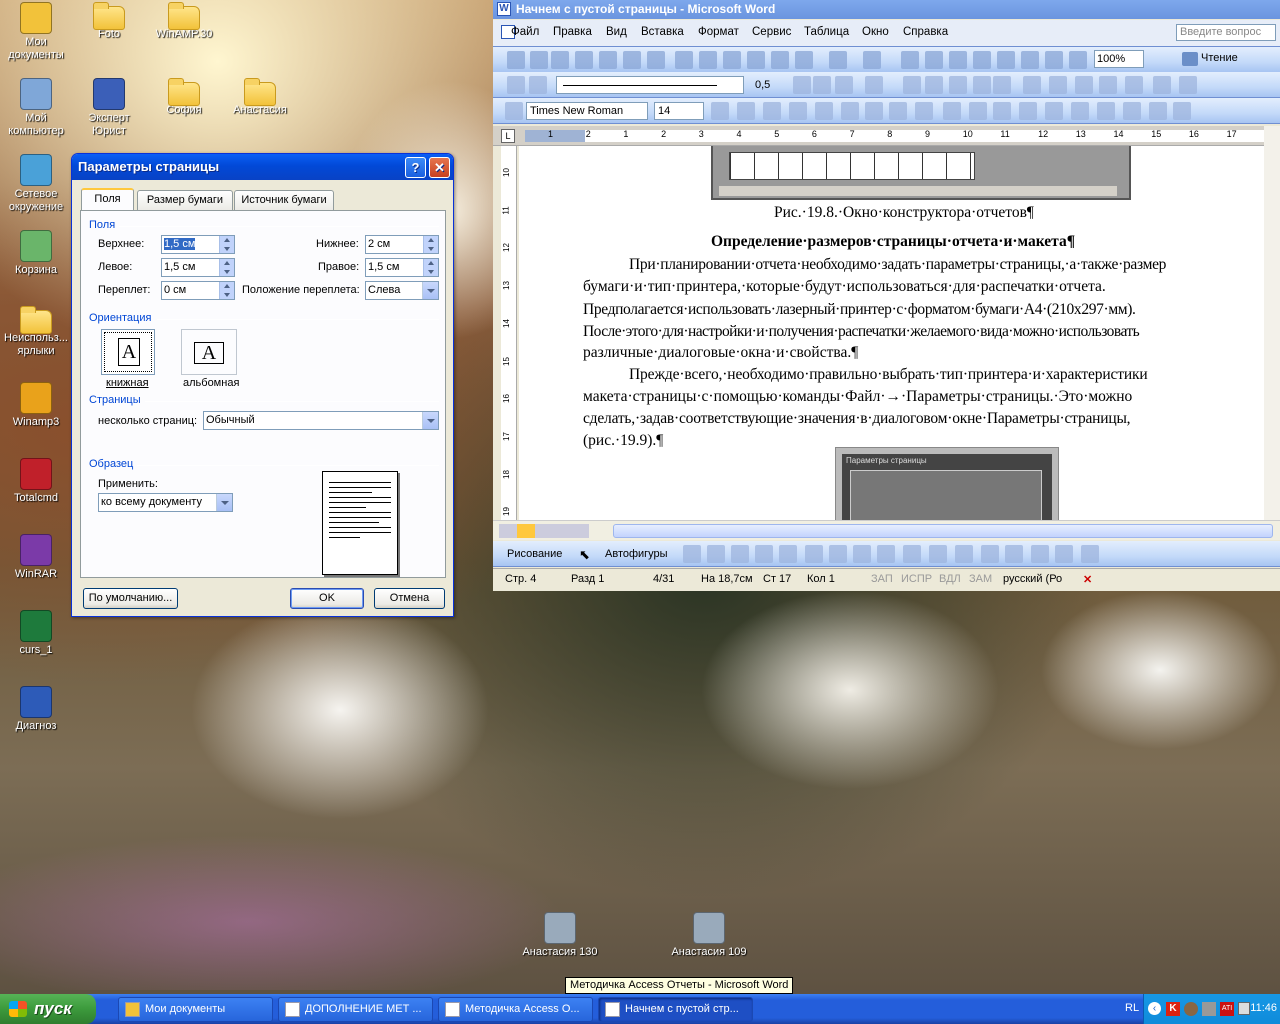  What do you see at coordinates (636, 554) in the screenshot?
I see `autoshapes-menu: Автофигуры` at bounding box center [636, 554].